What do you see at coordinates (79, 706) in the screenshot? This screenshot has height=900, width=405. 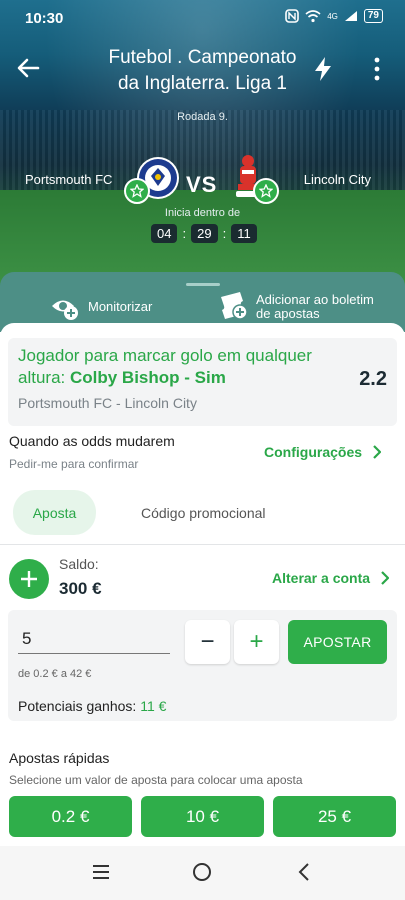 I see `potential-winnings-label: Potenciais ganhos:` at bounding box center [79, 706].